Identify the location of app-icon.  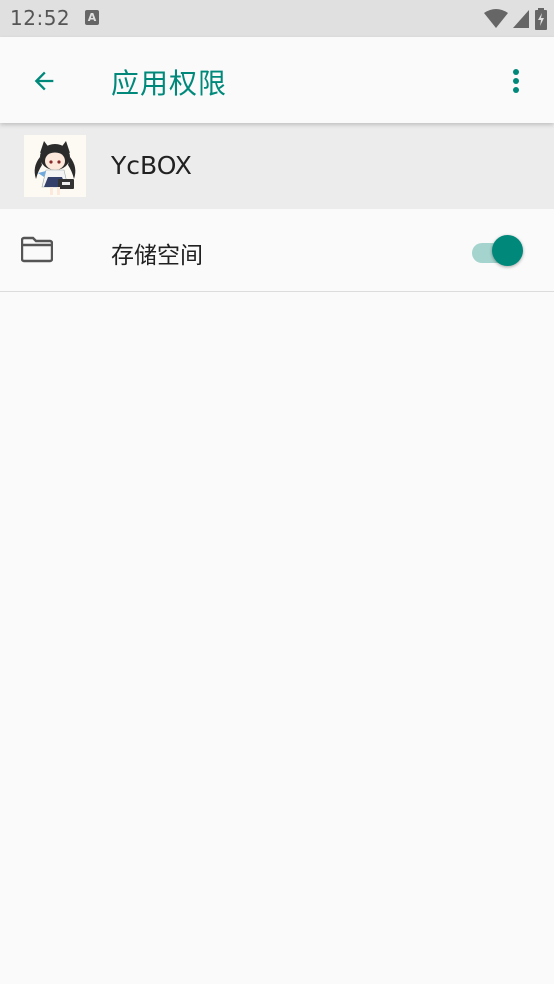
(55, 166).